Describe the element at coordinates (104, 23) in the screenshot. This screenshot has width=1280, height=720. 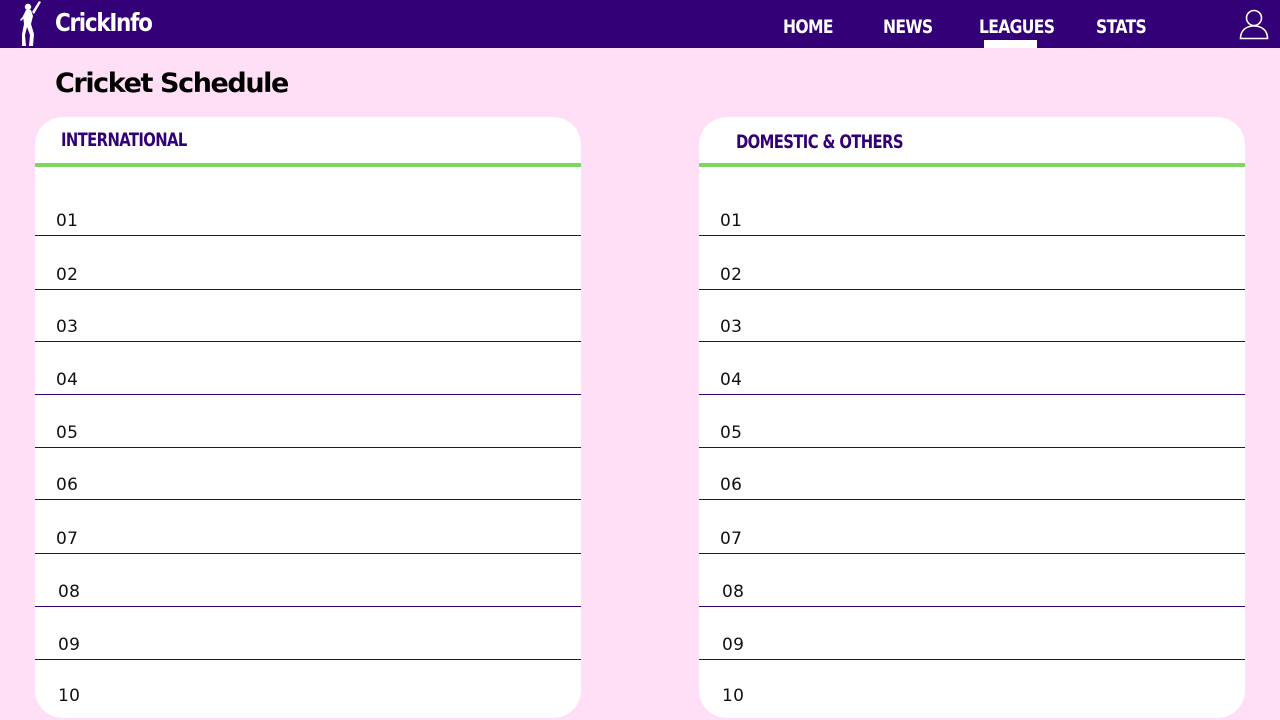
I see `brand-name: CrickInfo` at that location.